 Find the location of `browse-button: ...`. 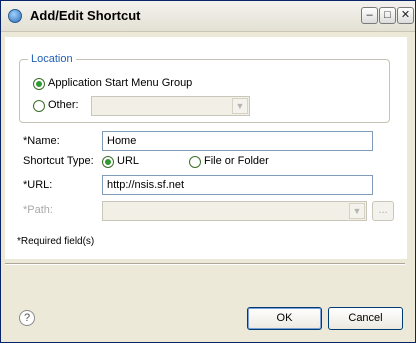

browse-button: ... is located at coordinates (383, 211).